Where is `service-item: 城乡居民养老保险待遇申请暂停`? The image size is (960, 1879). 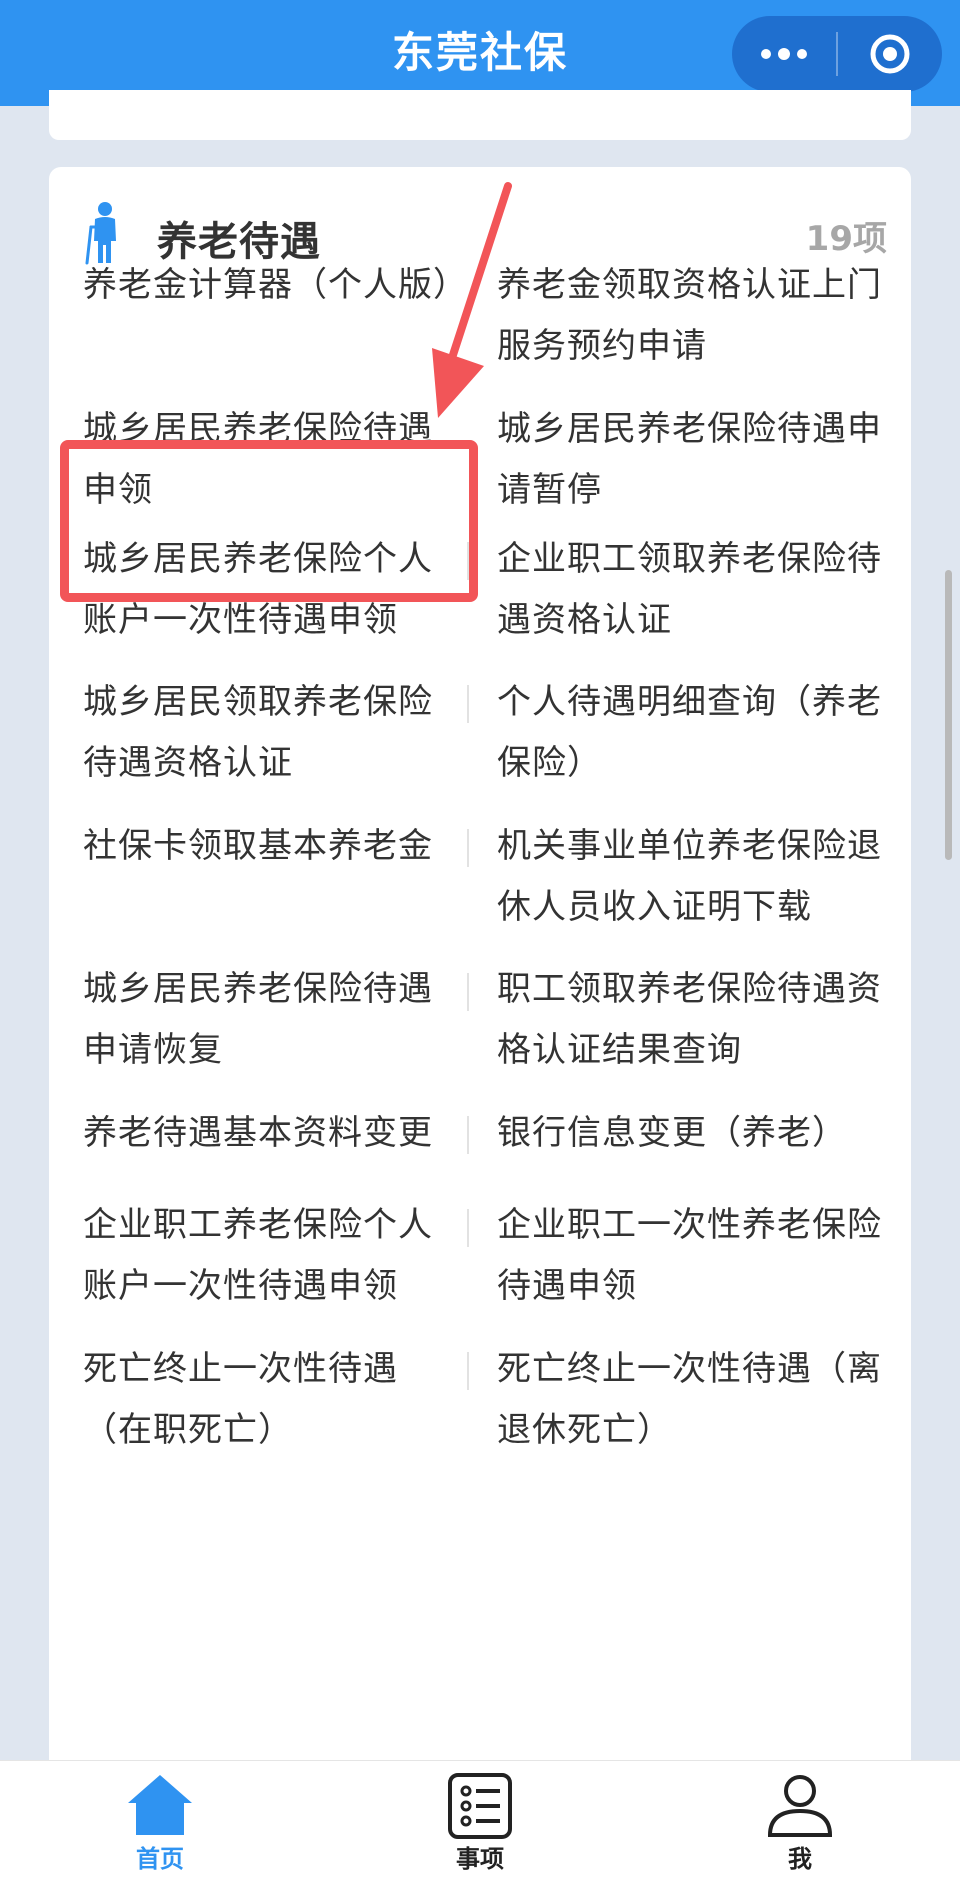 service-item: 城乡居民养老保险待遇申请暂停 is located at coordinates (690, 460).